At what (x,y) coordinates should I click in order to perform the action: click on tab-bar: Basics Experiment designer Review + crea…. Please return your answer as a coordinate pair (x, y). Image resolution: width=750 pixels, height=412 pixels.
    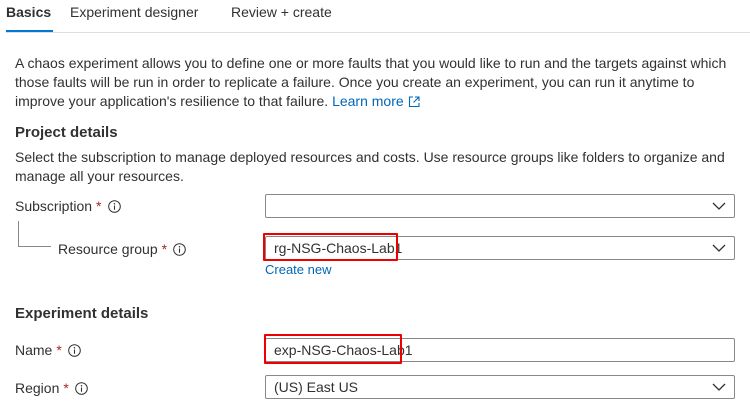
    Looking at the image, I should click on (375, 17).